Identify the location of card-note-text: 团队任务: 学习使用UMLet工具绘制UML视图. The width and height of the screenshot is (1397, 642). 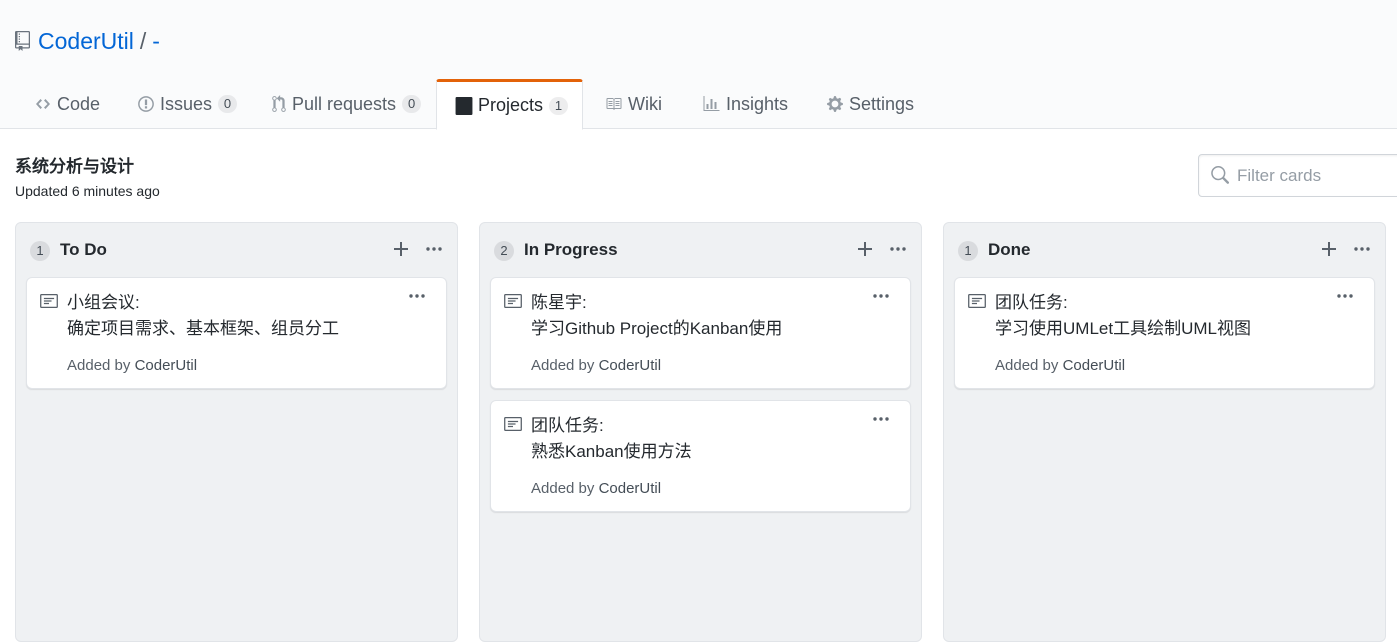
(1123, 316).